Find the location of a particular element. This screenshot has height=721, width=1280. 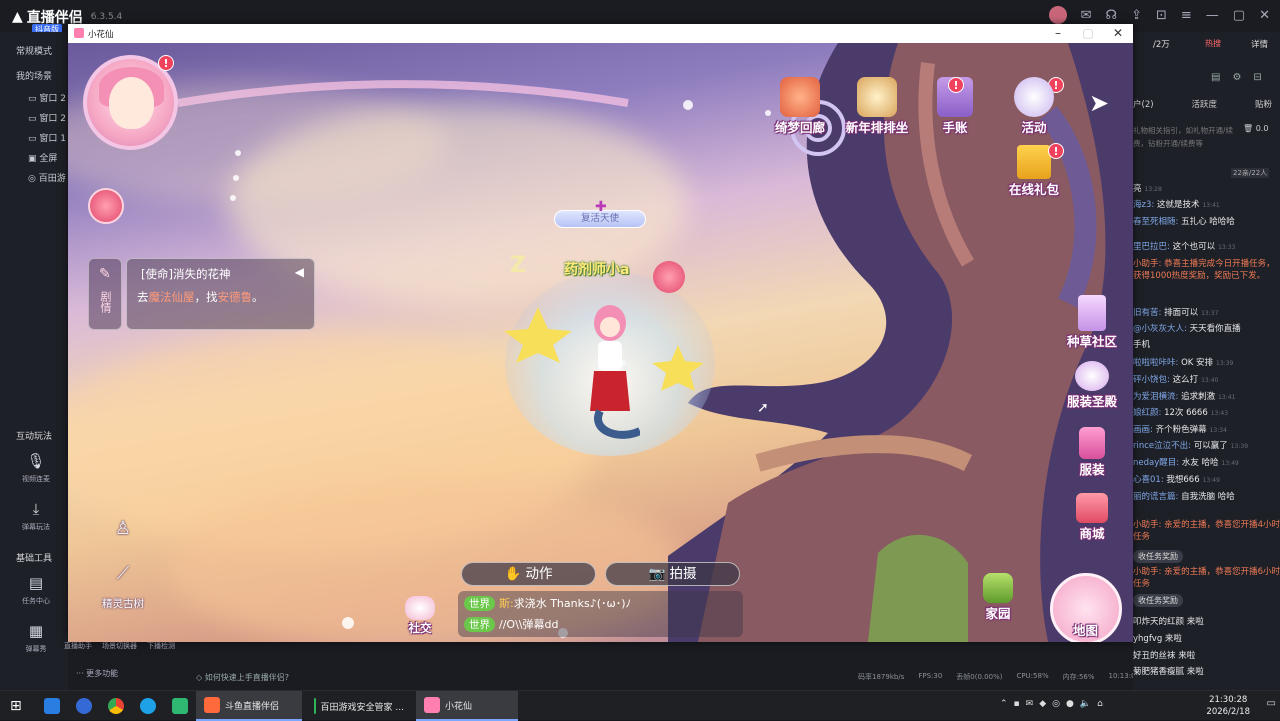

menu-corridor: 绮梦回廊 is located at coordinates (800, 106).